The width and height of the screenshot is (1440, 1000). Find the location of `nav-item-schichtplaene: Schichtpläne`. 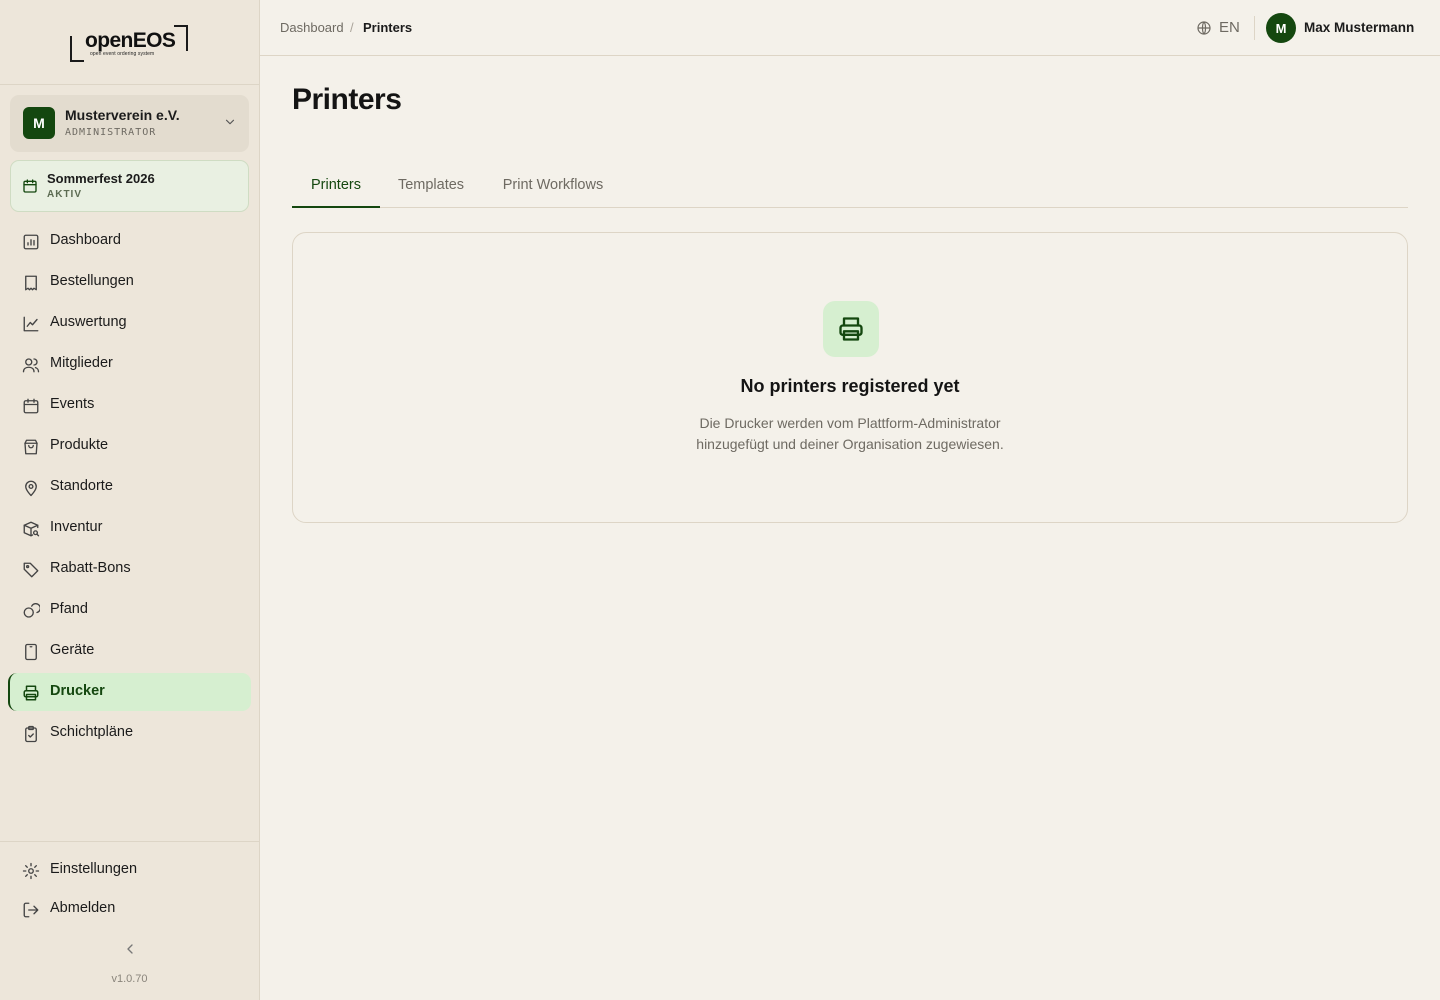

nav-item-schichtplaene: Schichtpläne is located at coordinates (129, 733).